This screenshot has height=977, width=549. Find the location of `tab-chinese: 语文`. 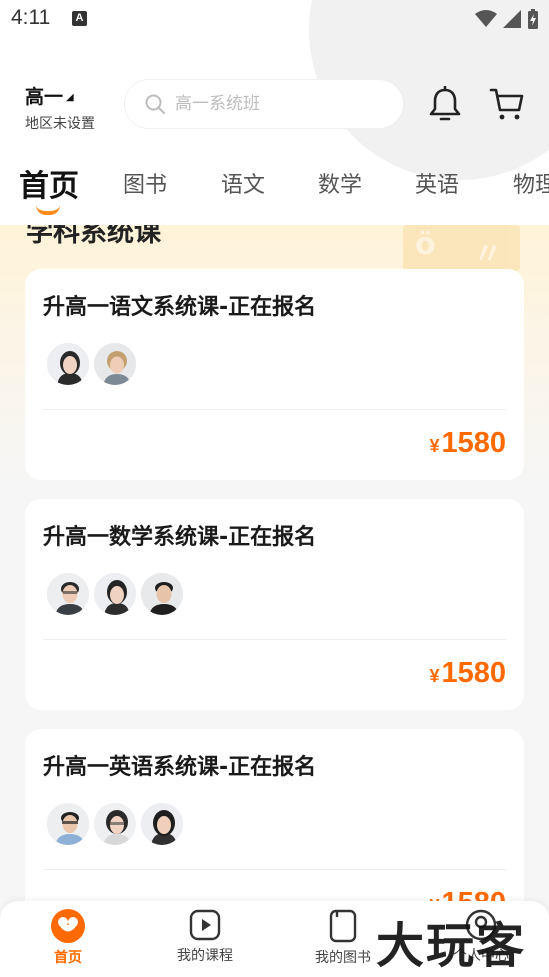

tab-chinese: 语文 is located at coordinates (243, 183).